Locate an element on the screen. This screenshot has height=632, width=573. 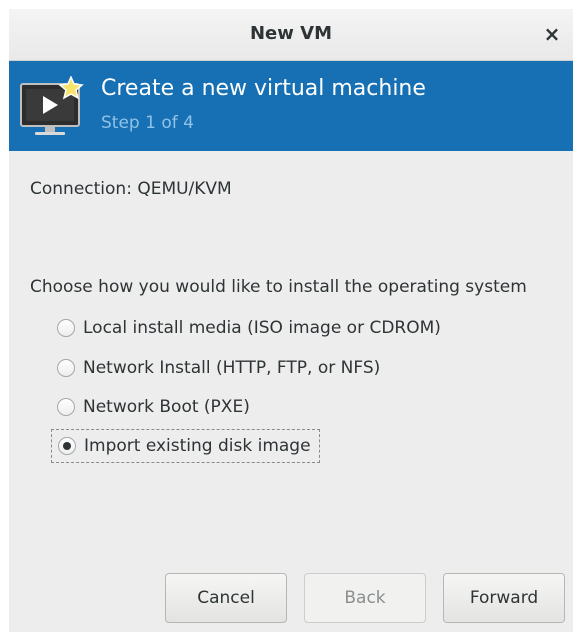
step-indicator: Step 1 of 4 is located at coordinates (147, 123).